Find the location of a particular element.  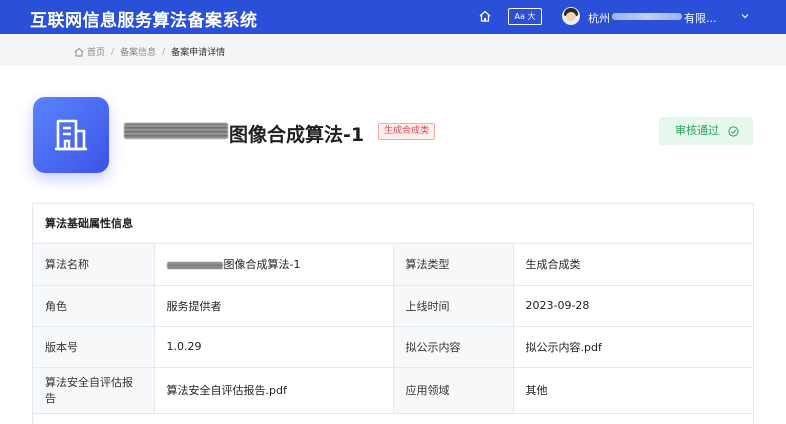

field-value: 1.0.29 is located at coordinates (274, 347).